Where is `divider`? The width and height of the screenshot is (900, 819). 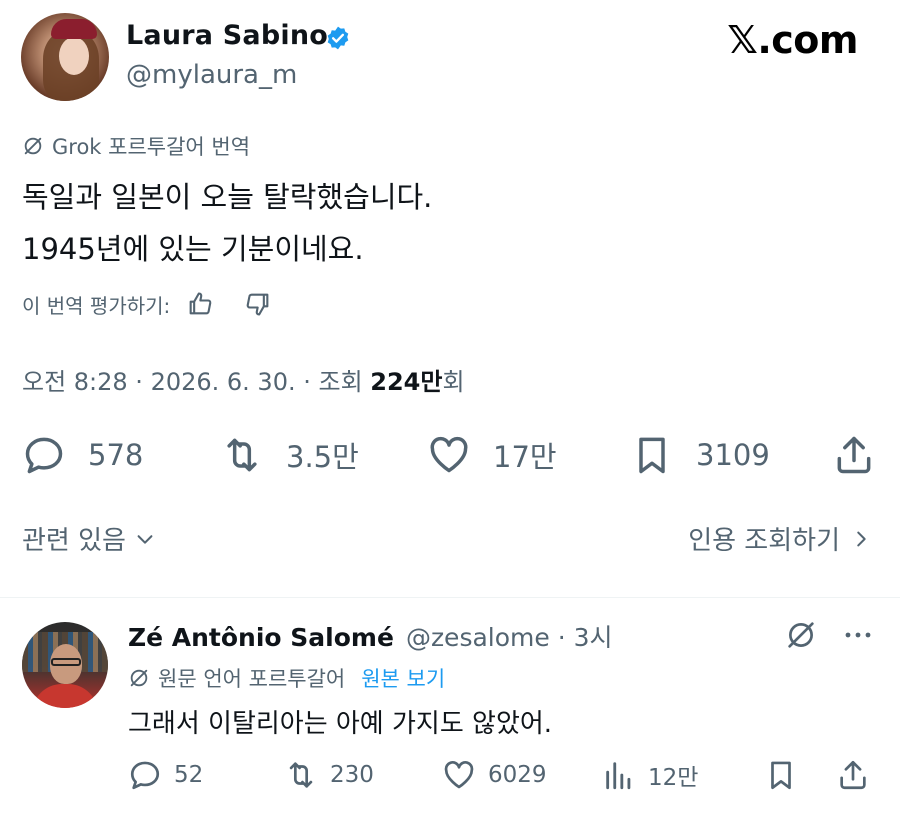
divider is located at coordinates (450, 597).